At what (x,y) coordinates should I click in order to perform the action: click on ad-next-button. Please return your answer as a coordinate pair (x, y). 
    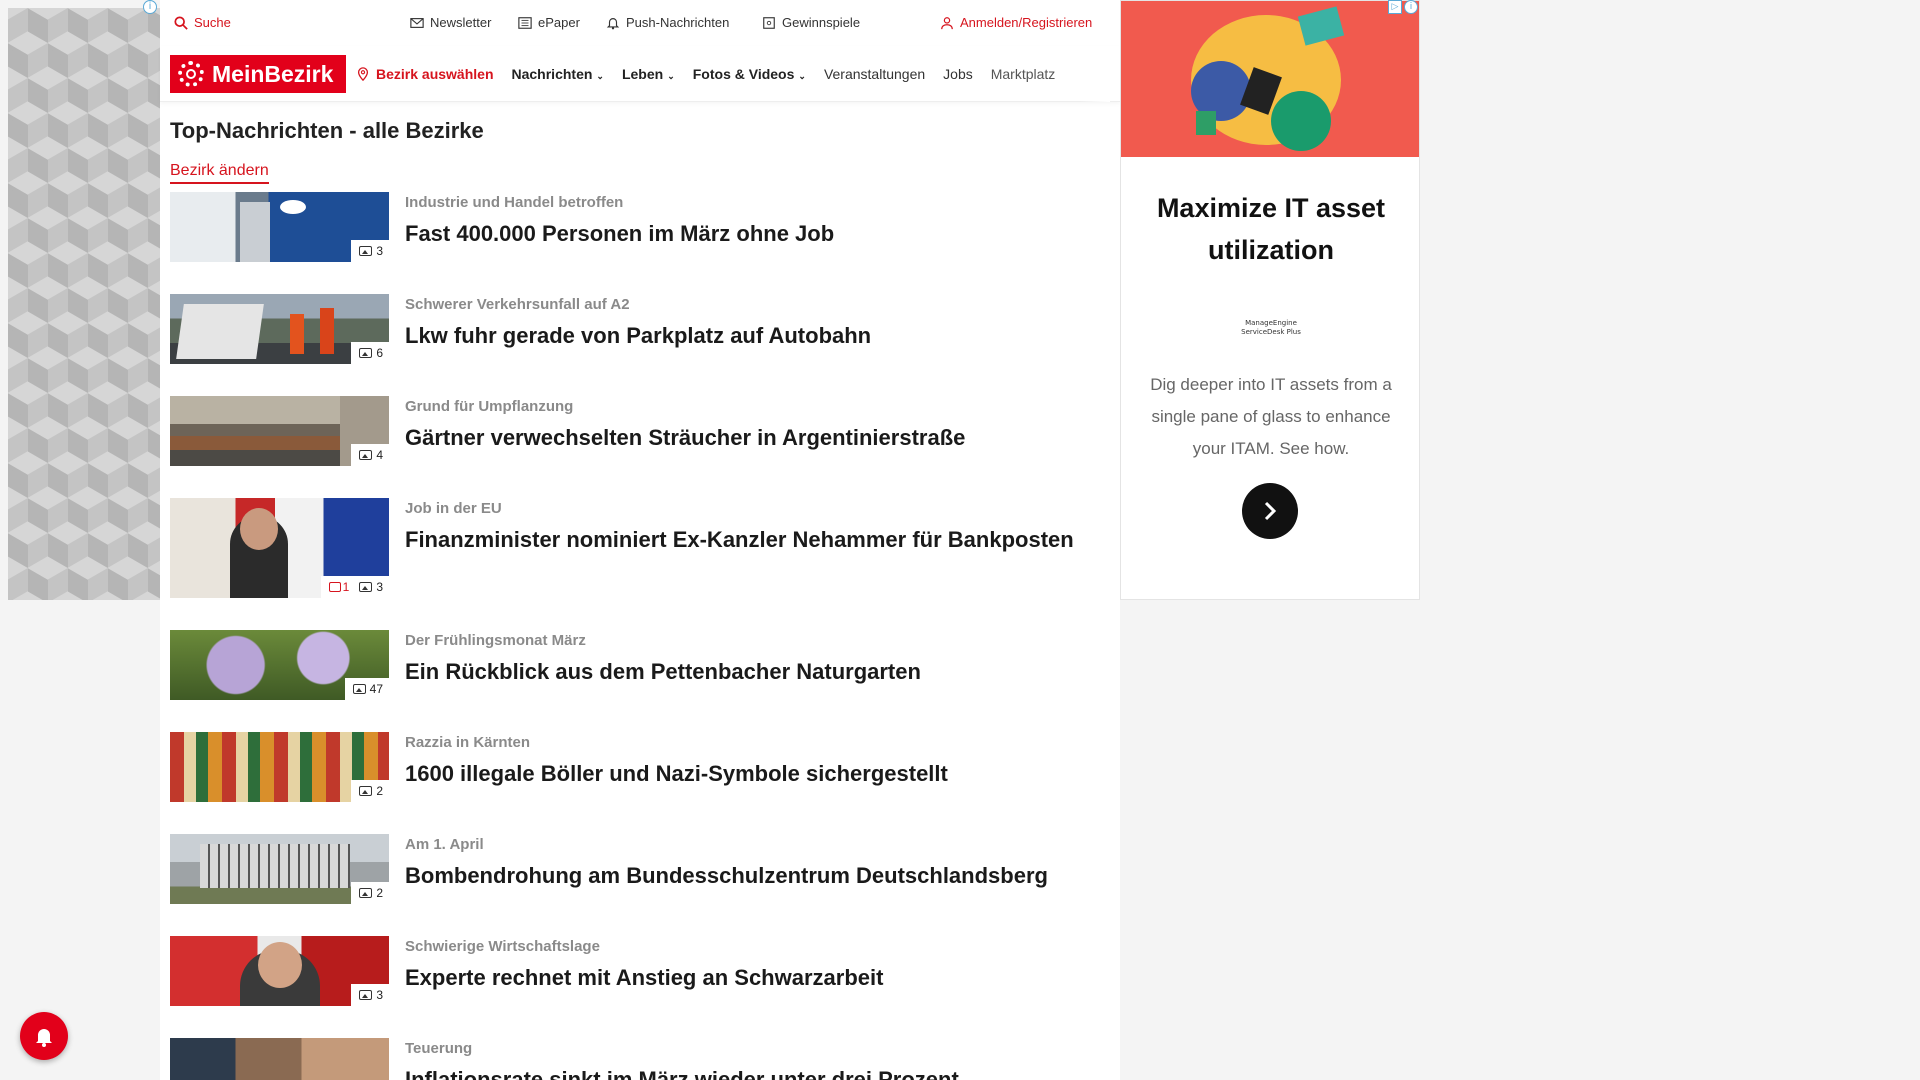
    Looking at the image, I should click on (1270, 511).